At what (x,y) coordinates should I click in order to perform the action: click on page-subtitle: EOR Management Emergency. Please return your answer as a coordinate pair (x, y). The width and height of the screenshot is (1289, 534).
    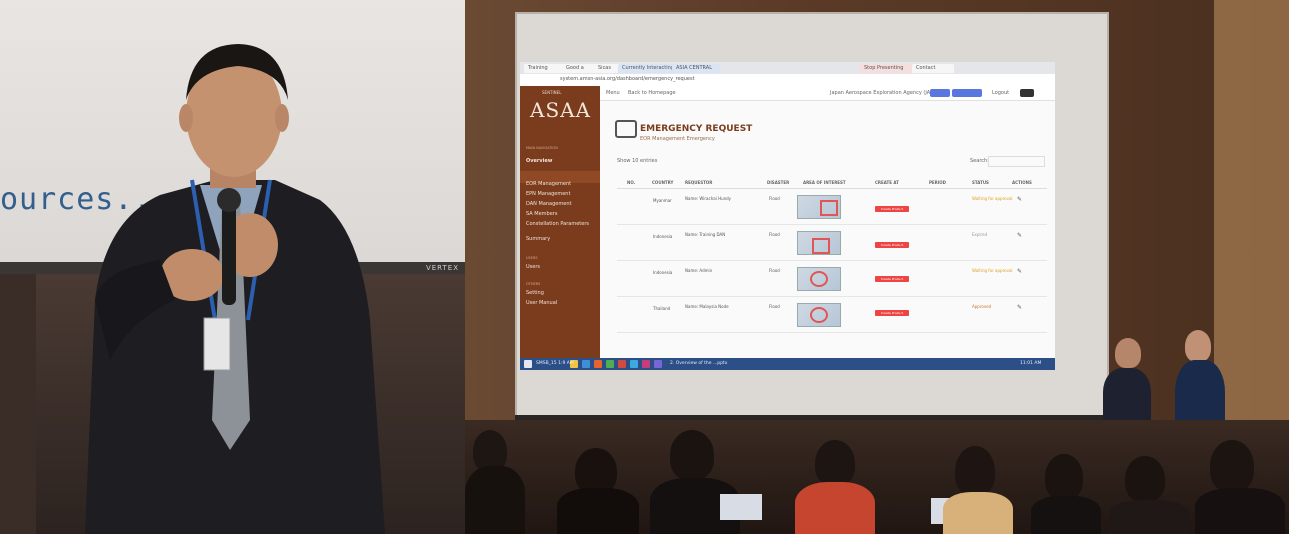
    Looking at the image, I should click on (677, 139).